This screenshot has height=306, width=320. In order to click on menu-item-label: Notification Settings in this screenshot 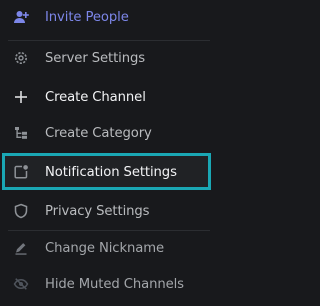, I will do `click(111, 172)`.